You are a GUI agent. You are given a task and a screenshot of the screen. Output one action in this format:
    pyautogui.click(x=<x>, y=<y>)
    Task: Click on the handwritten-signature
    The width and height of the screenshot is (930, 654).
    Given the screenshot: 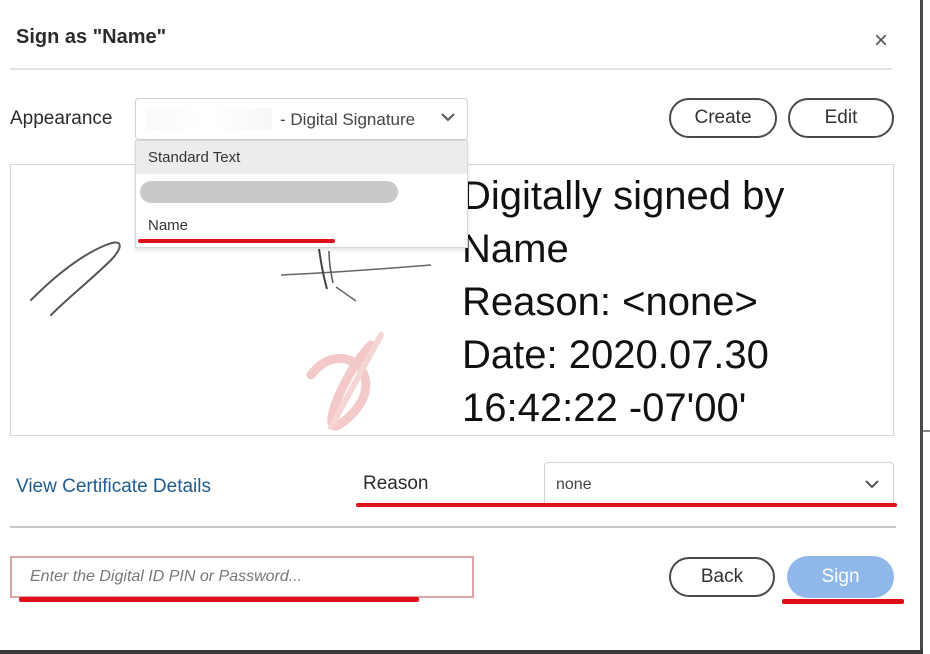 What is the action you would take?
    pyautogui.click(x=75, y=278)
    